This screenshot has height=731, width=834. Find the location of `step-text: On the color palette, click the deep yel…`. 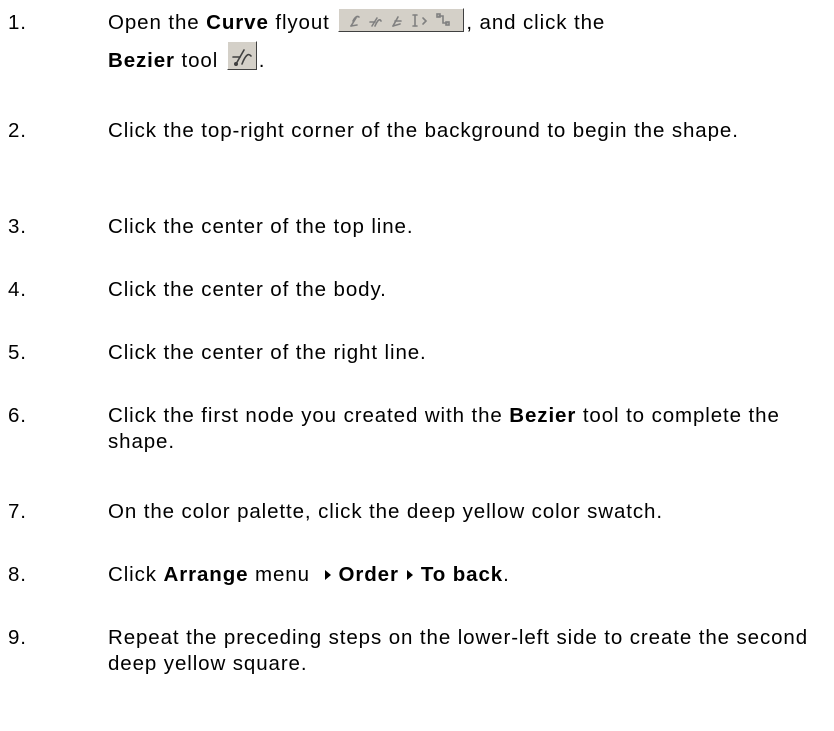

step-text: On the color palette, click the deep yel… is located at coordinates (385, 511).